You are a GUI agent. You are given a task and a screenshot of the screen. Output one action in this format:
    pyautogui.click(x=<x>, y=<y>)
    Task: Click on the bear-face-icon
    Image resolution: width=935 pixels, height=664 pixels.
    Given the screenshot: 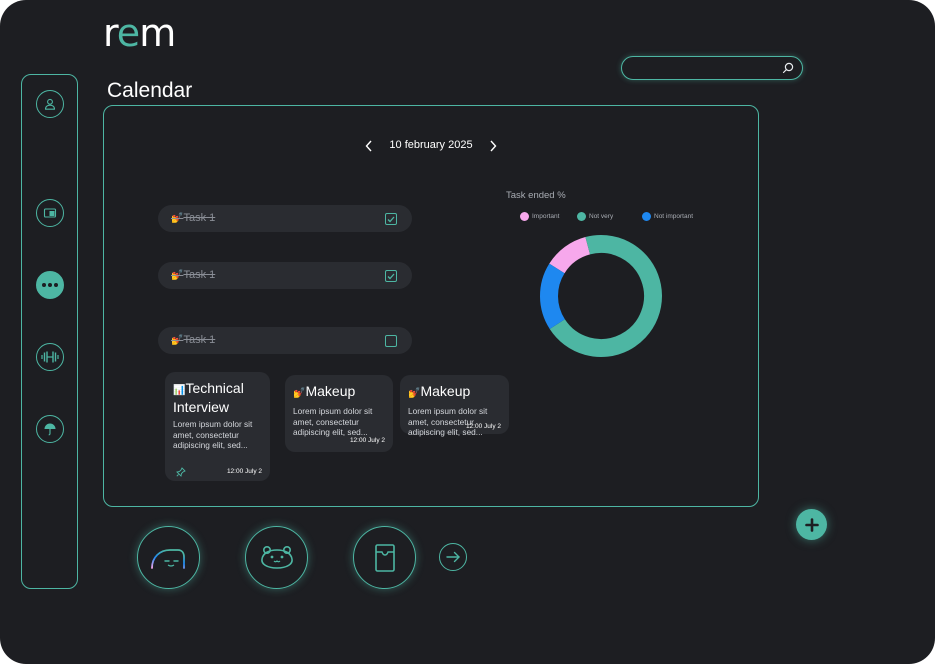 What is the action you would take?
    pyautogui.click(x=276, y=557)
    